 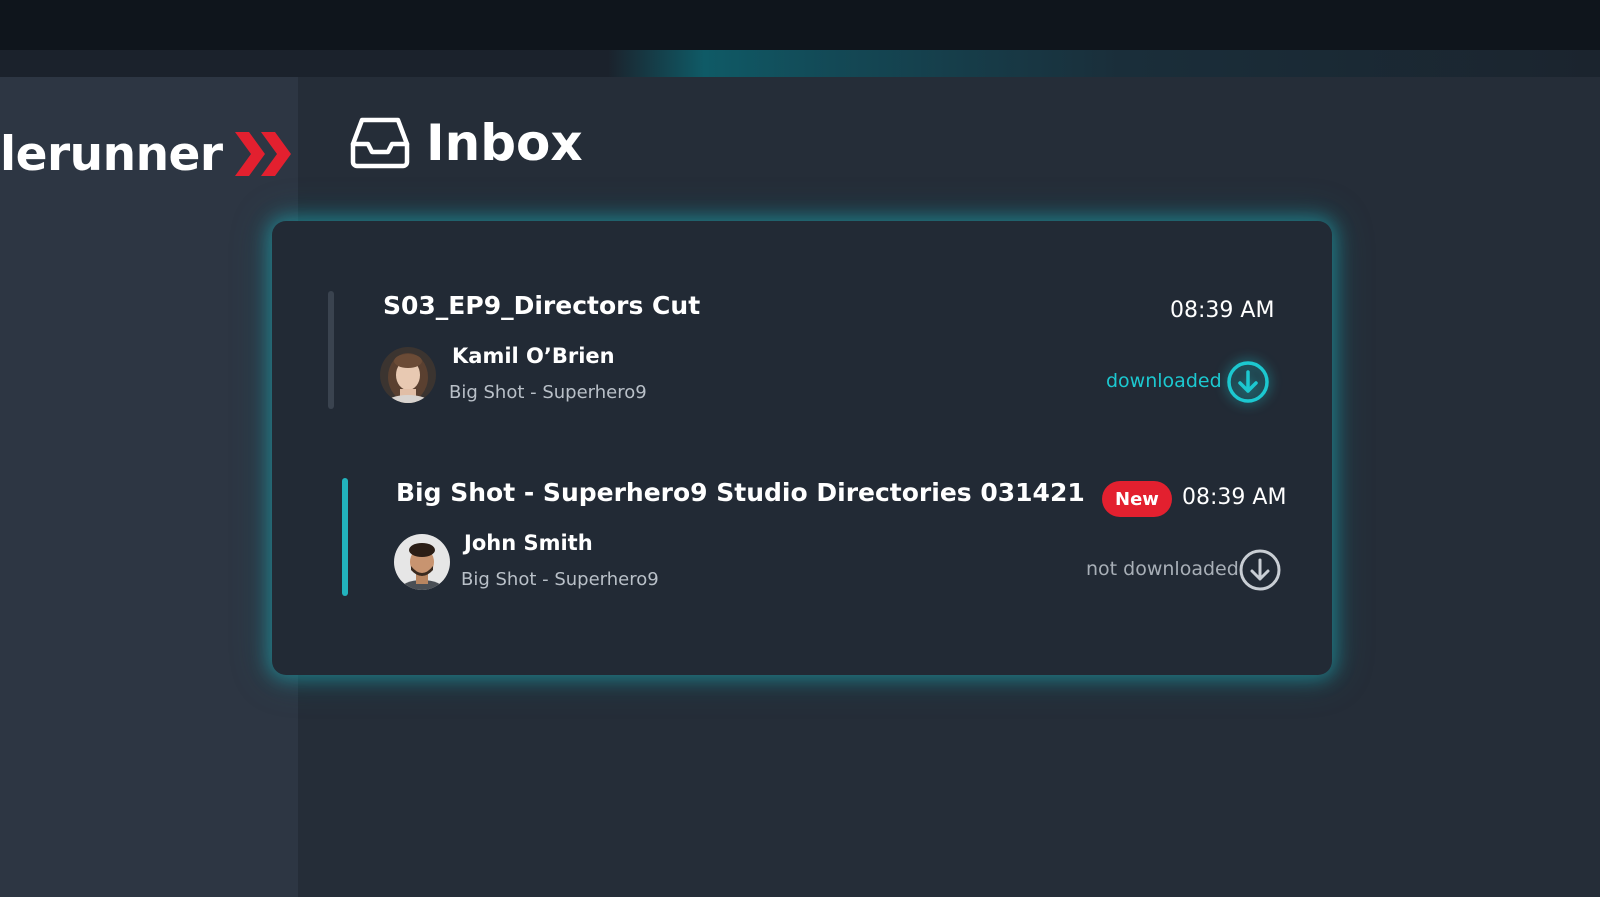 I want to click on inbox-tray-icon, so click(x=380, y=143).